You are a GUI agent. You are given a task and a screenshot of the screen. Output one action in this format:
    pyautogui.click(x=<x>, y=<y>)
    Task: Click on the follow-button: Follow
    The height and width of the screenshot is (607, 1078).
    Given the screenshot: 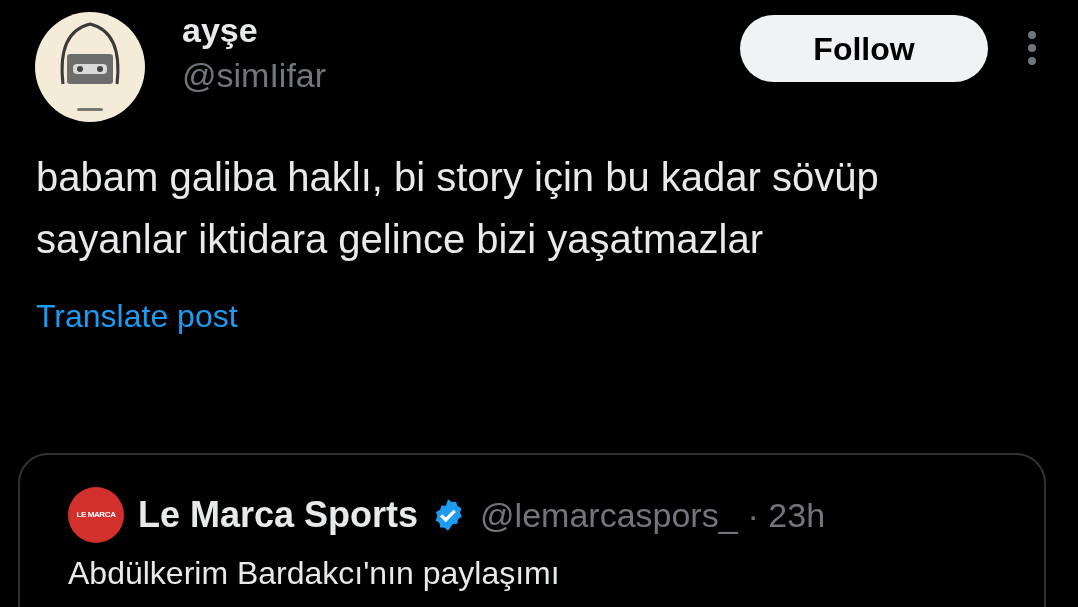 What is the action you would take?
    pyautogui.click(x=864, y=48)
    